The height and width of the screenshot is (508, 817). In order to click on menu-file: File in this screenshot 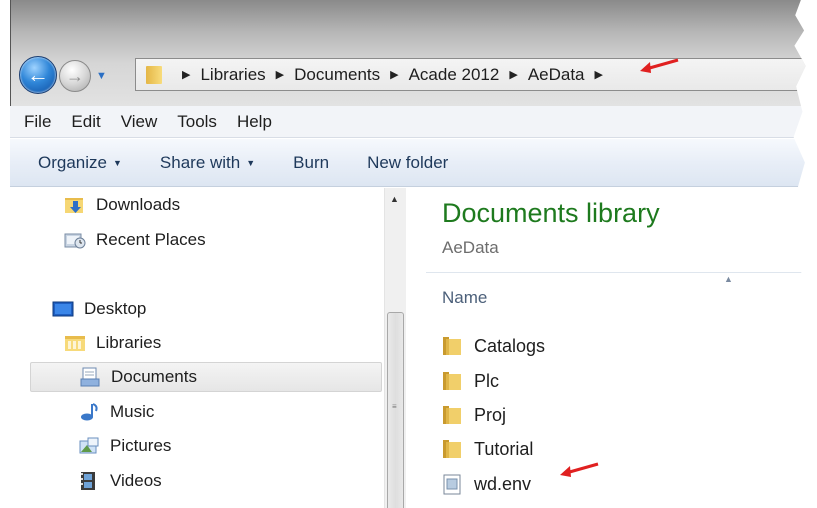, I will do `click(37, 122)`.